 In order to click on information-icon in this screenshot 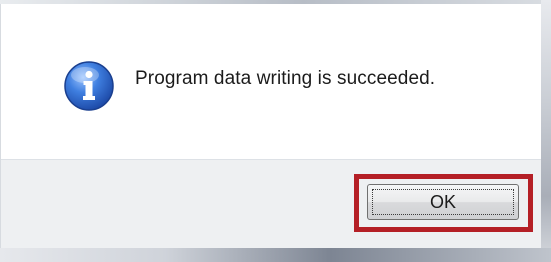, I will do `click(89, 86)`.